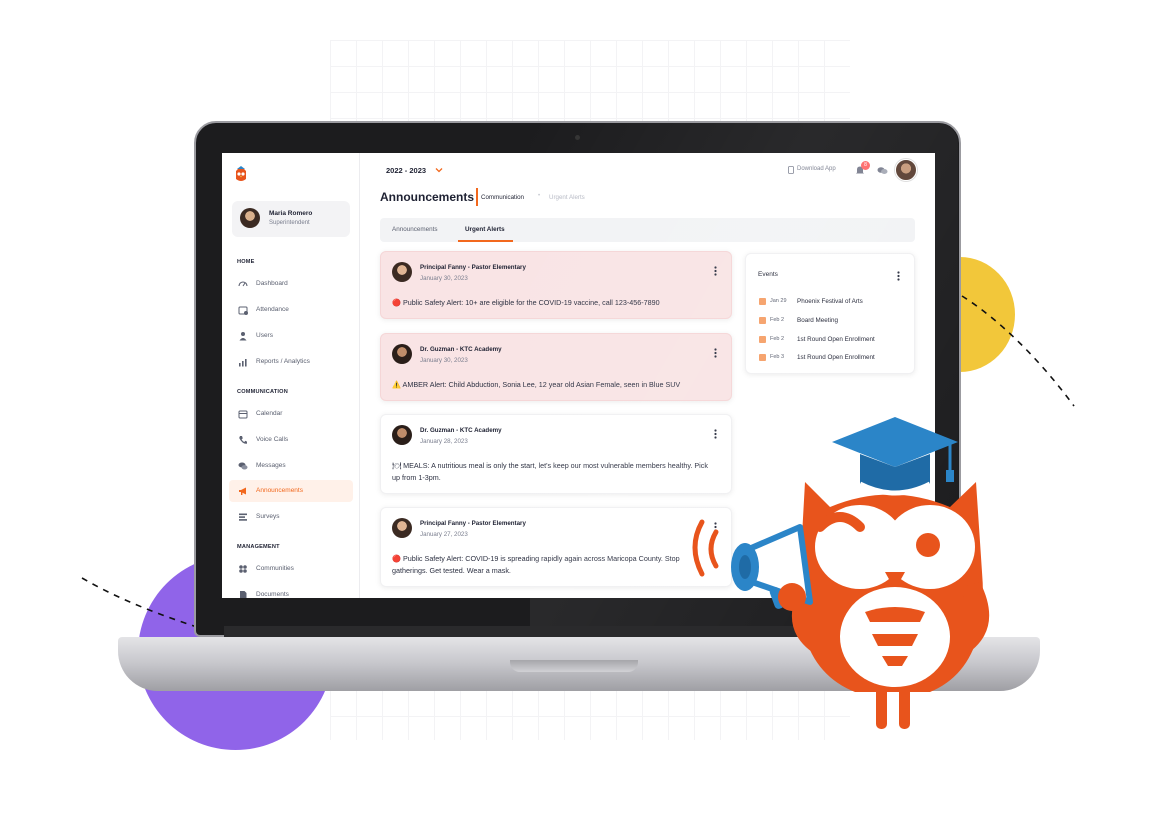  What do you see at coordinates (830, 301) in the screenshot?
I see `event-title: Phoenix Festival of Arts` at bounding box center [830, 301].